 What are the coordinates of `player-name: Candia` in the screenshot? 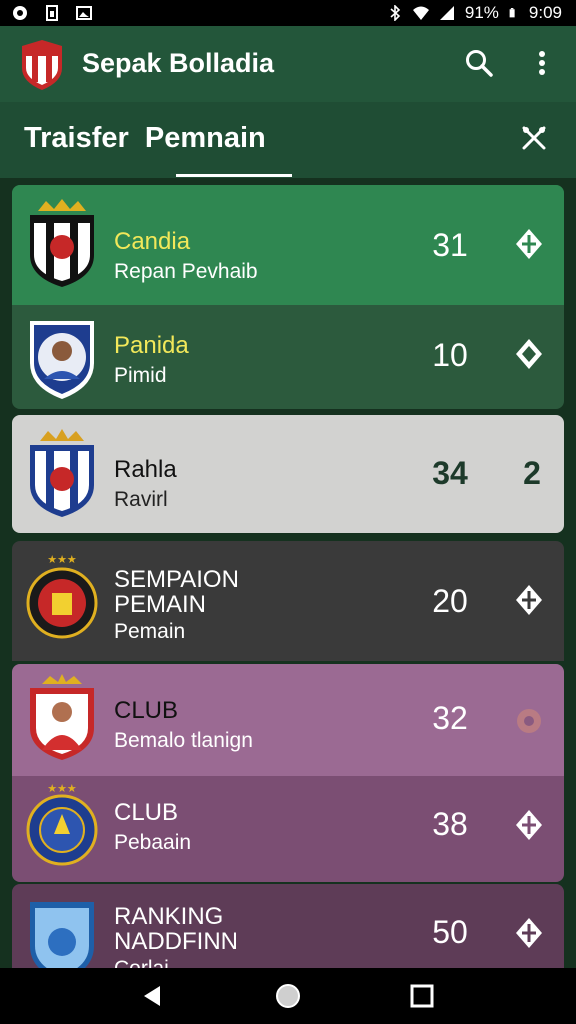 It's located at (152, 241).